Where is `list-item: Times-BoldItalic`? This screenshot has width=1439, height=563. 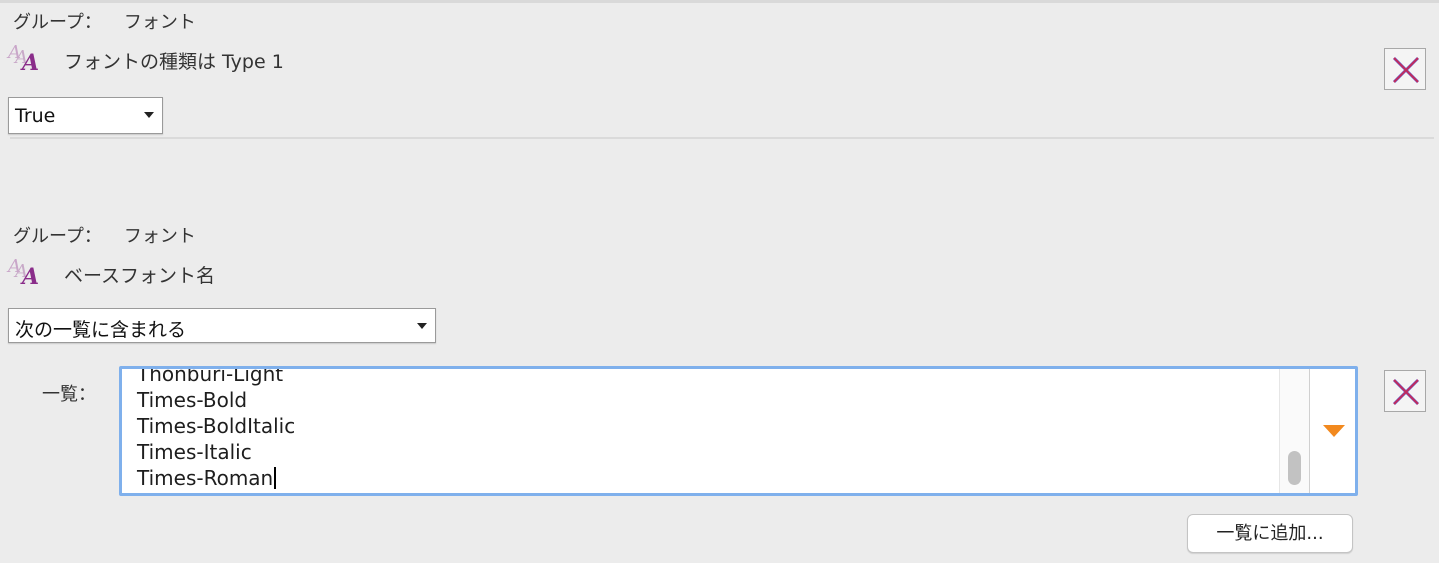
list-item: Times-BoldItalic is located at coordinates (216, 426).